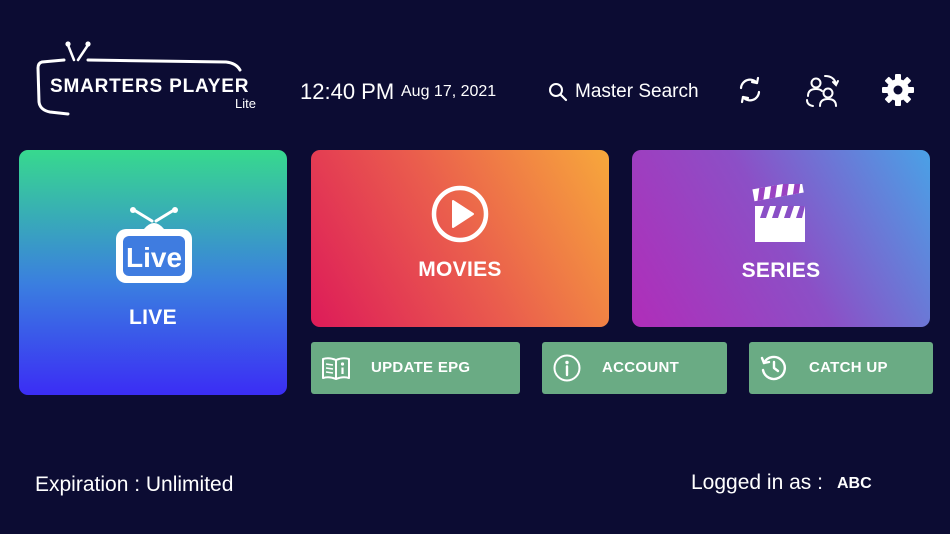  What do you see at coordinates (336, 368) in the screenshot?
I see `book-info-icon` at bounding box center [336, 368].